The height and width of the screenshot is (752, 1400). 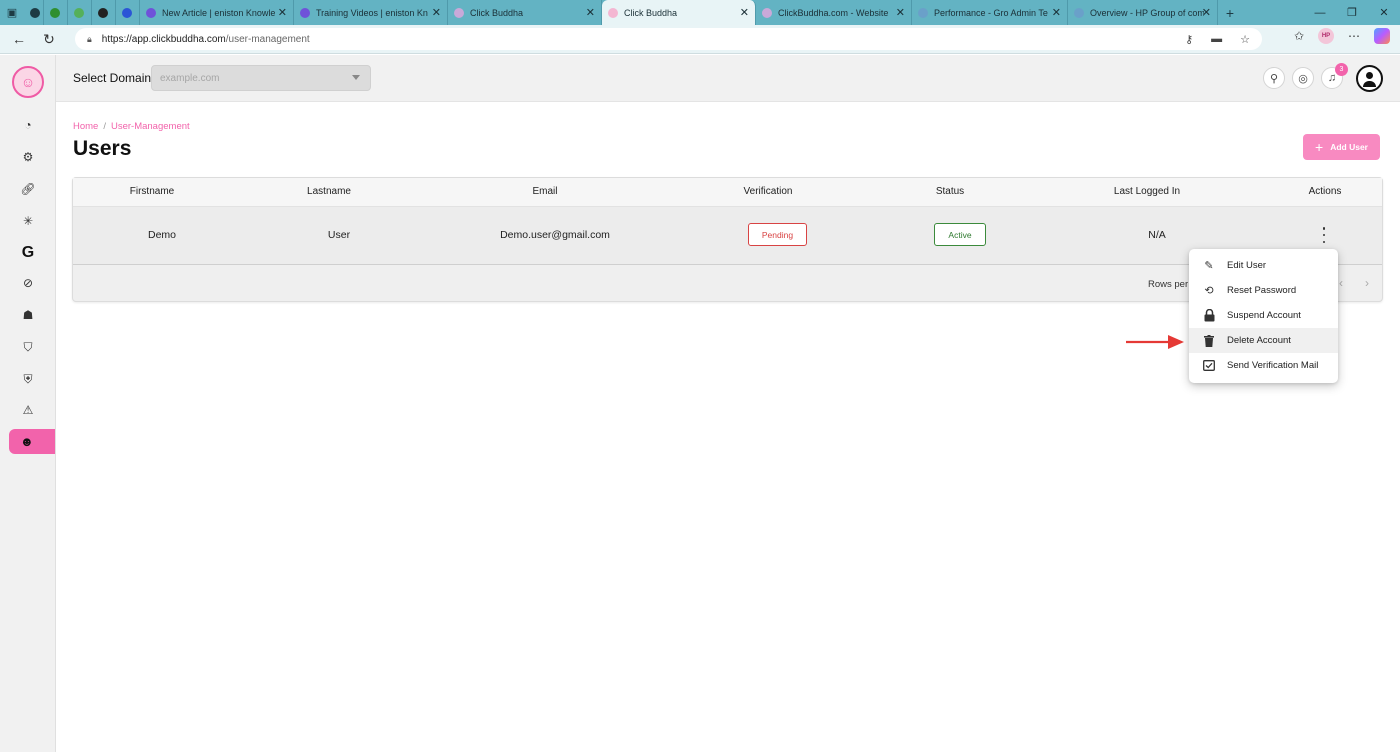 What do you see at coordinates (1273, 365) in the screenshot?
I see `menu-item-label: Send Verification Mail` at bounding box center [1273, 365].